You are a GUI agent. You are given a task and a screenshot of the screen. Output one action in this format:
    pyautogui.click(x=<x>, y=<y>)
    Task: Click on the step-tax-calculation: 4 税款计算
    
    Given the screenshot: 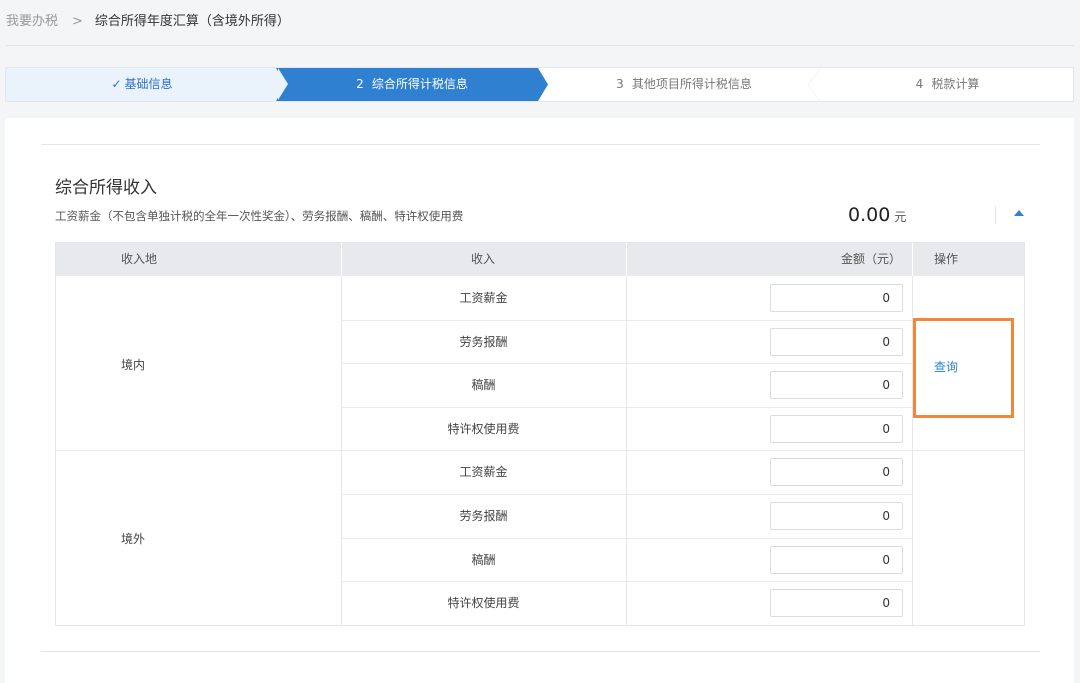 What is the action you would take?
    pyautogui.click(x=947, y=84)
    